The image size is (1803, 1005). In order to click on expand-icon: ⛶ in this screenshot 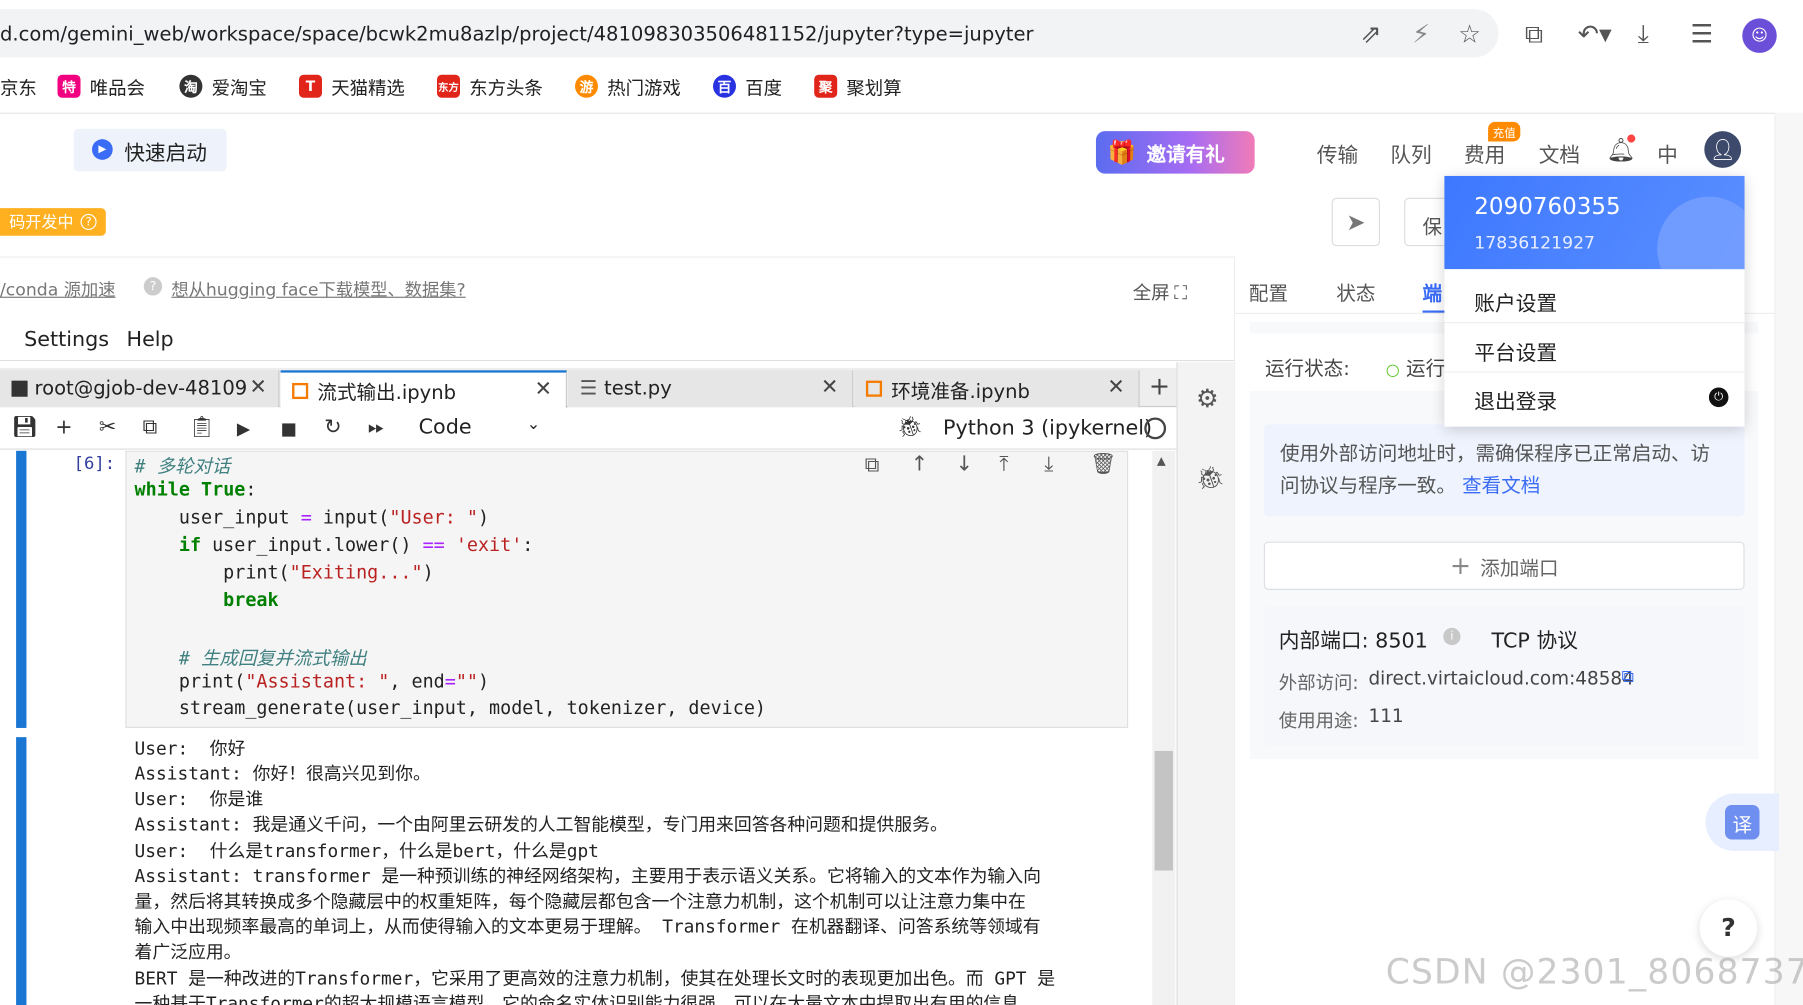, I will do `click(1181, 292)`.